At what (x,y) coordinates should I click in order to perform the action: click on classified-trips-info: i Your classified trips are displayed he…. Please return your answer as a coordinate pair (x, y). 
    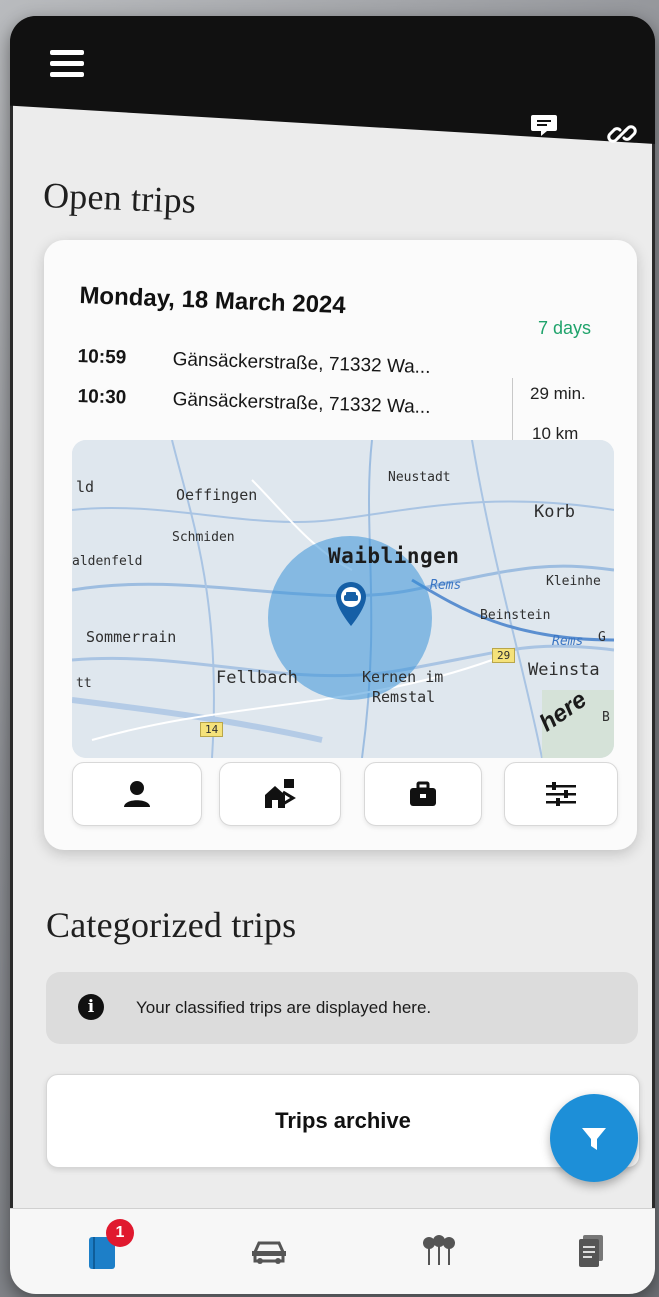
    Looking at the image, I should click on (342, 1008).